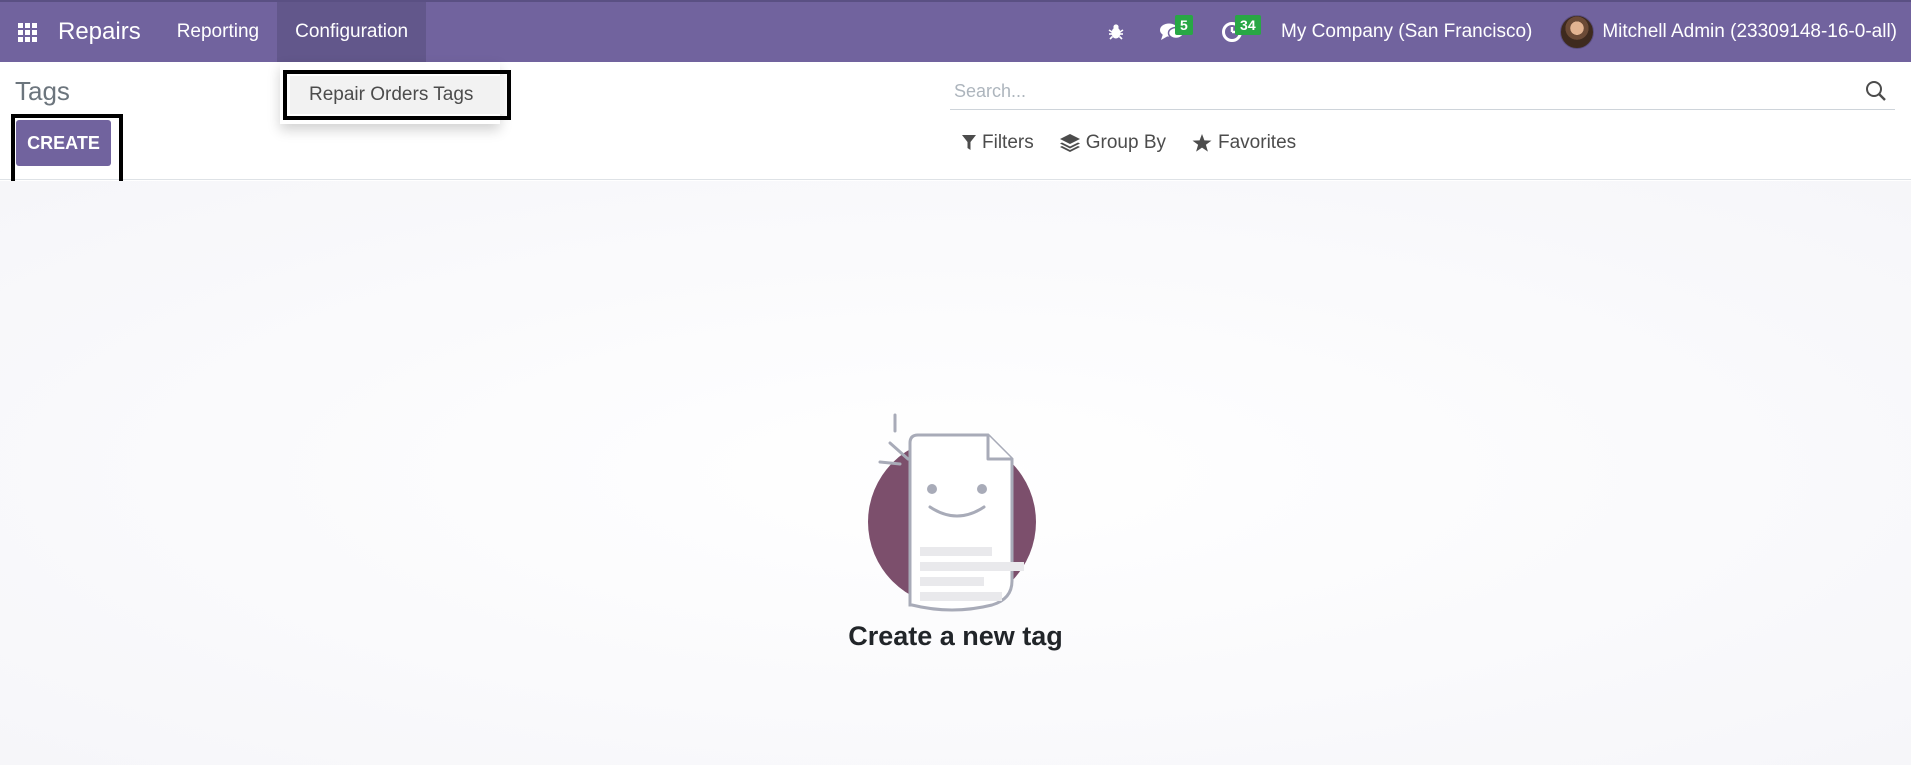 This screenshot has height=765, width=1911. I want to click on filter-icon, so click(969, 142).